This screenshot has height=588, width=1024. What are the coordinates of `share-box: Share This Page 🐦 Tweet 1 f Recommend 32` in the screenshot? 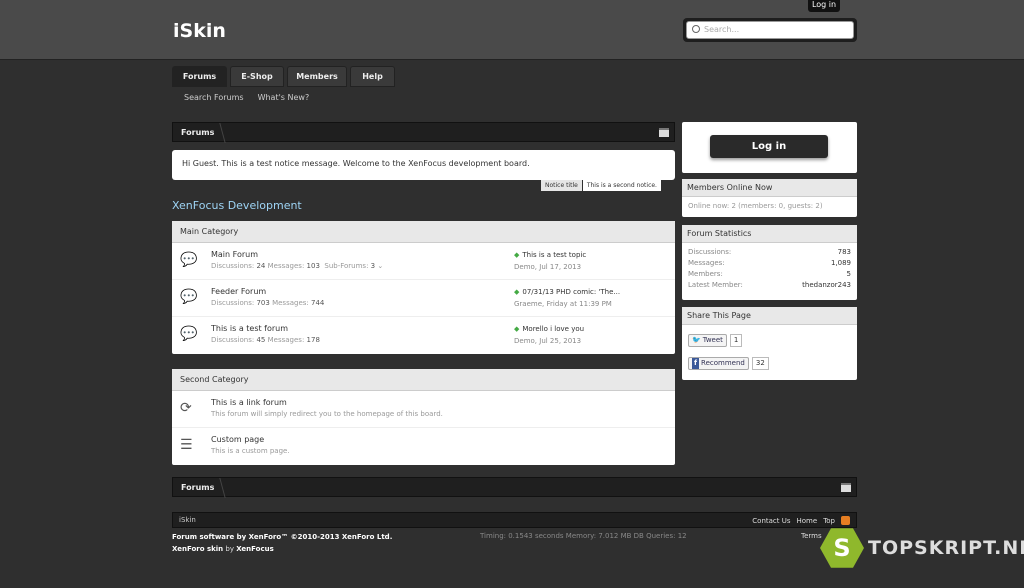 It's located at (769, 343).